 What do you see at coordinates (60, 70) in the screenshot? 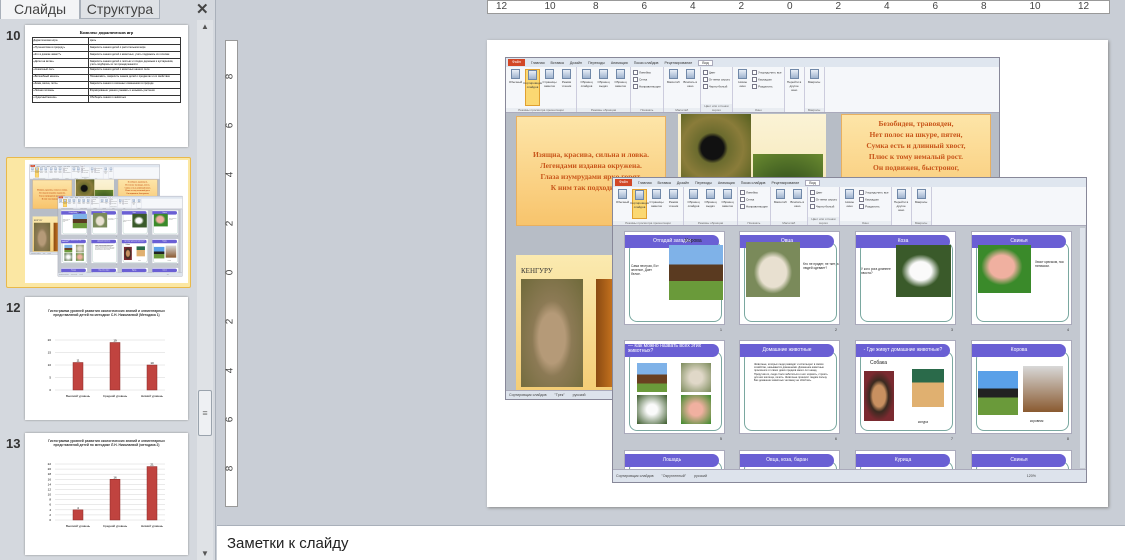
I see `table-cell: «Сказочный лес»` at bounding box center [60, 70].